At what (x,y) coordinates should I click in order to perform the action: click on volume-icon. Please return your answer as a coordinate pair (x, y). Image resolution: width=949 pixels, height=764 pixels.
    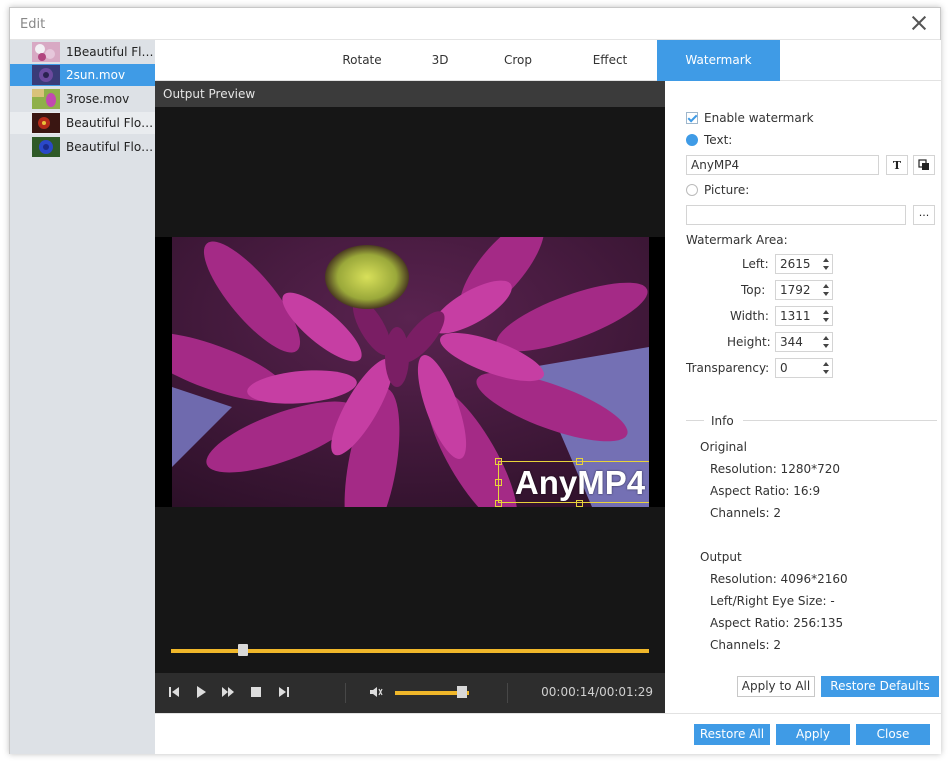
    Looking at the image, I should click on (376, 692).